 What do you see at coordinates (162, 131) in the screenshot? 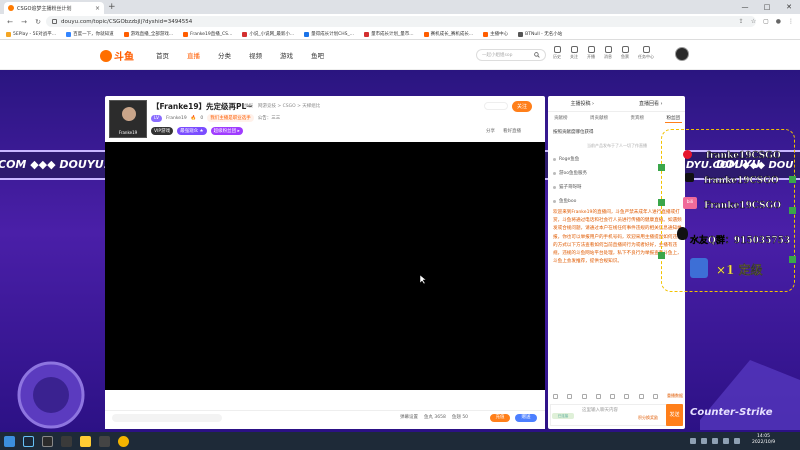
I see `vip-badge: VIP游戏` at bounding box center [162, 131].